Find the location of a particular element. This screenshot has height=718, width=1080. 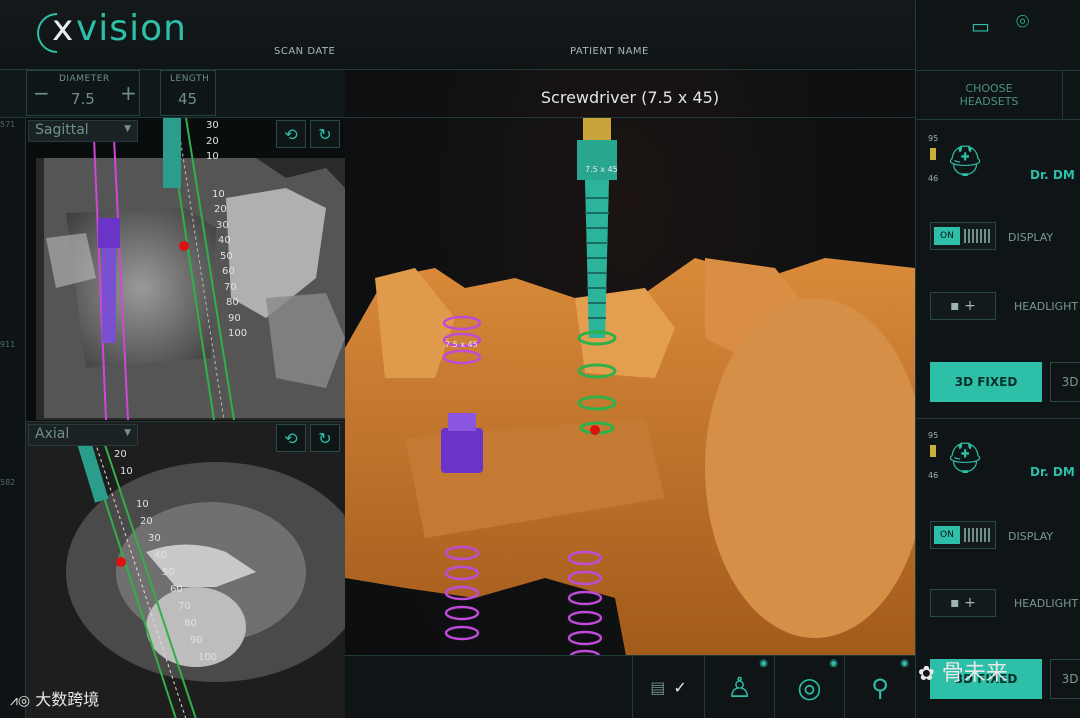

diameter-stepper: − DIAMETER 7.5 + is located at coordinates (83, 93).